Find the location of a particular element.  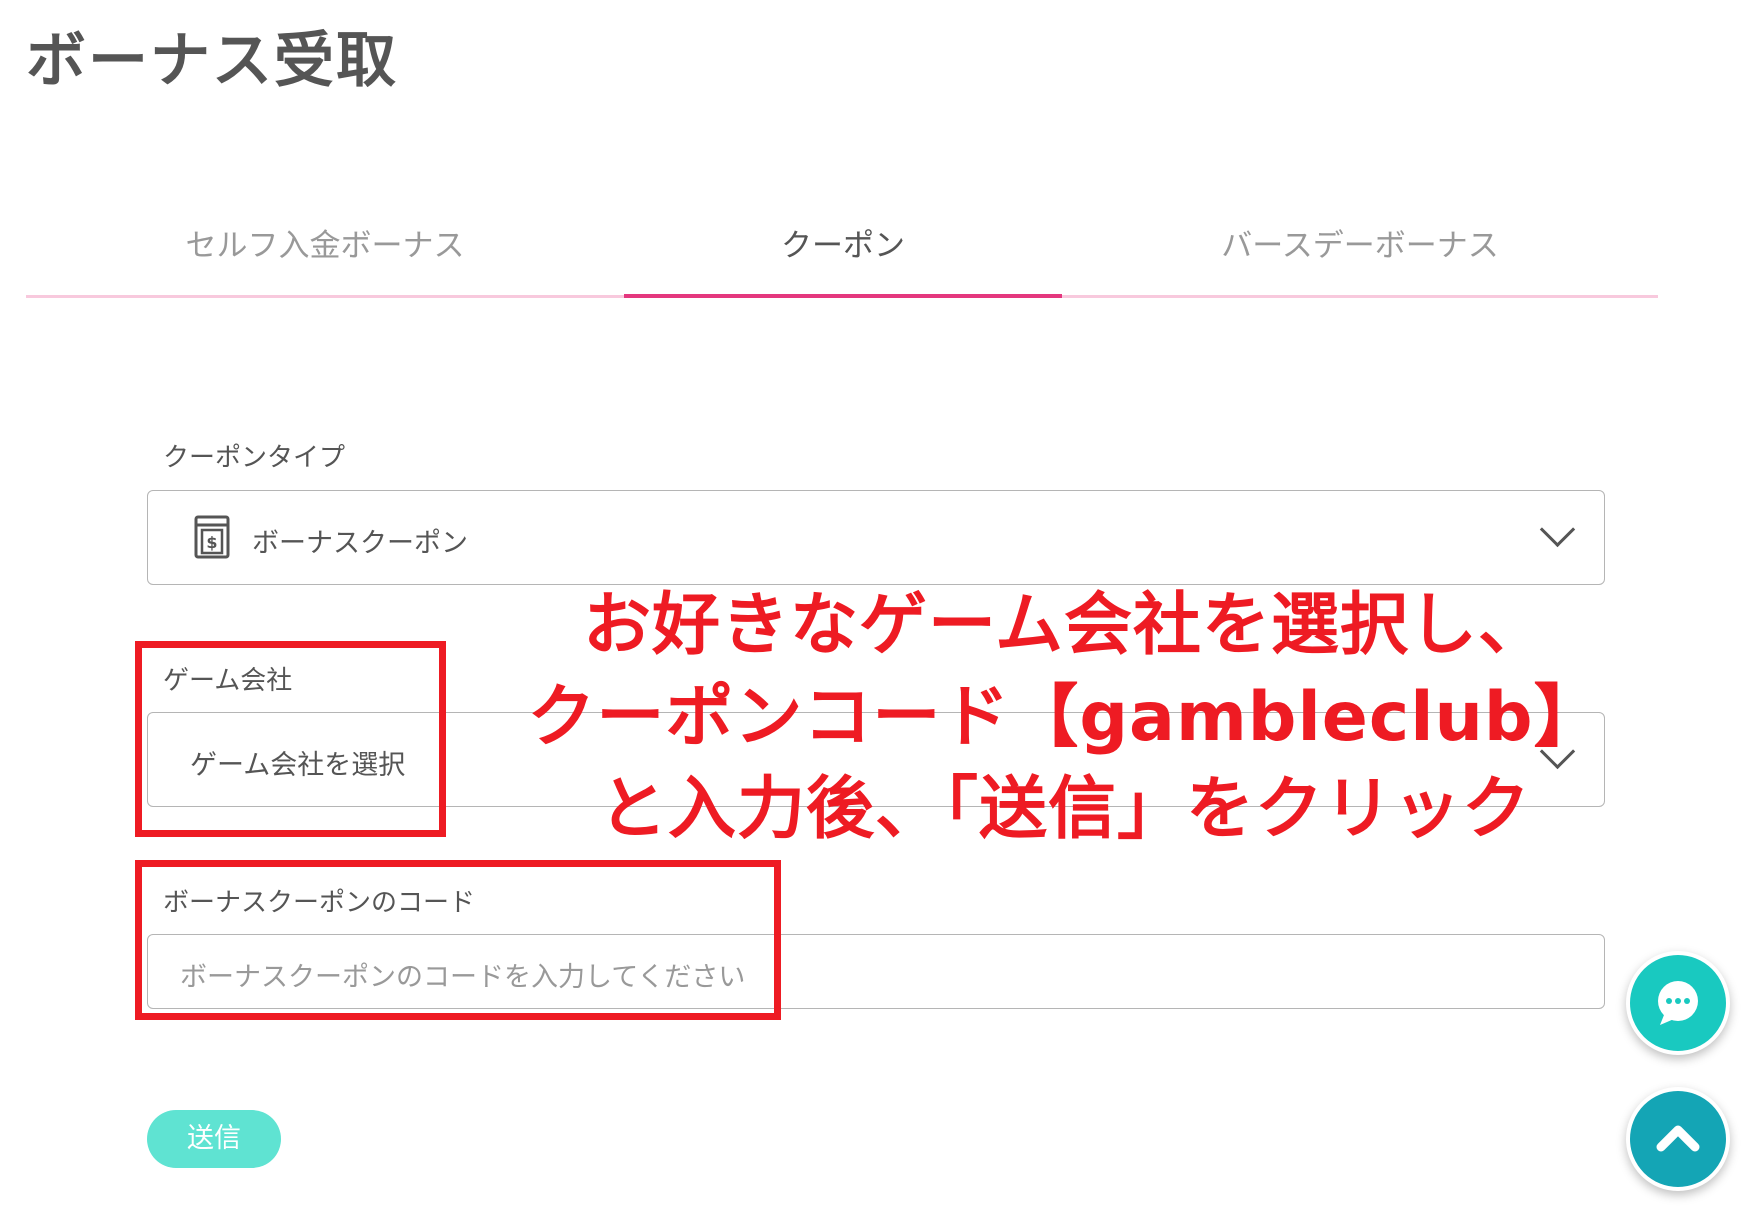

tab-coupon: クーポン is located at coordinates (843, 255).